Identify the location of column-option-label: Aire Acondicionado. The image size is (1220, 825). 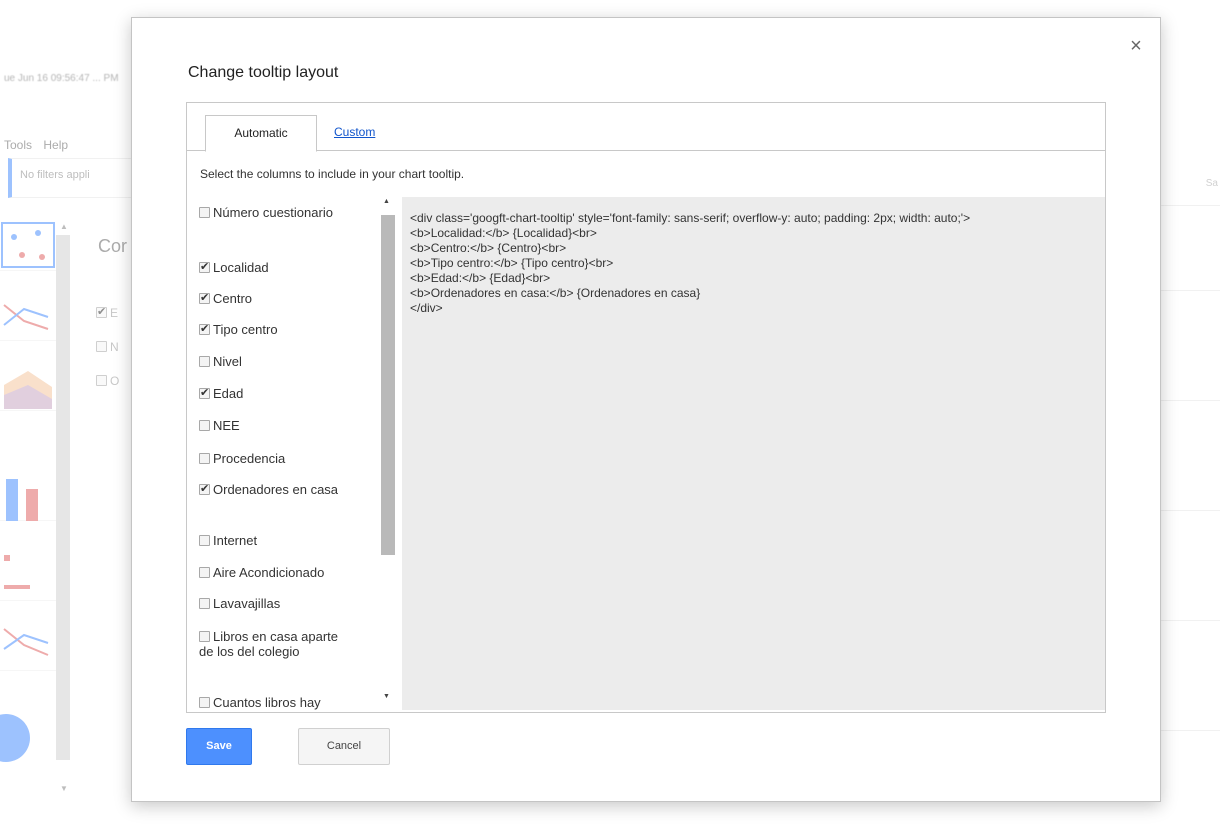
(269, 572).